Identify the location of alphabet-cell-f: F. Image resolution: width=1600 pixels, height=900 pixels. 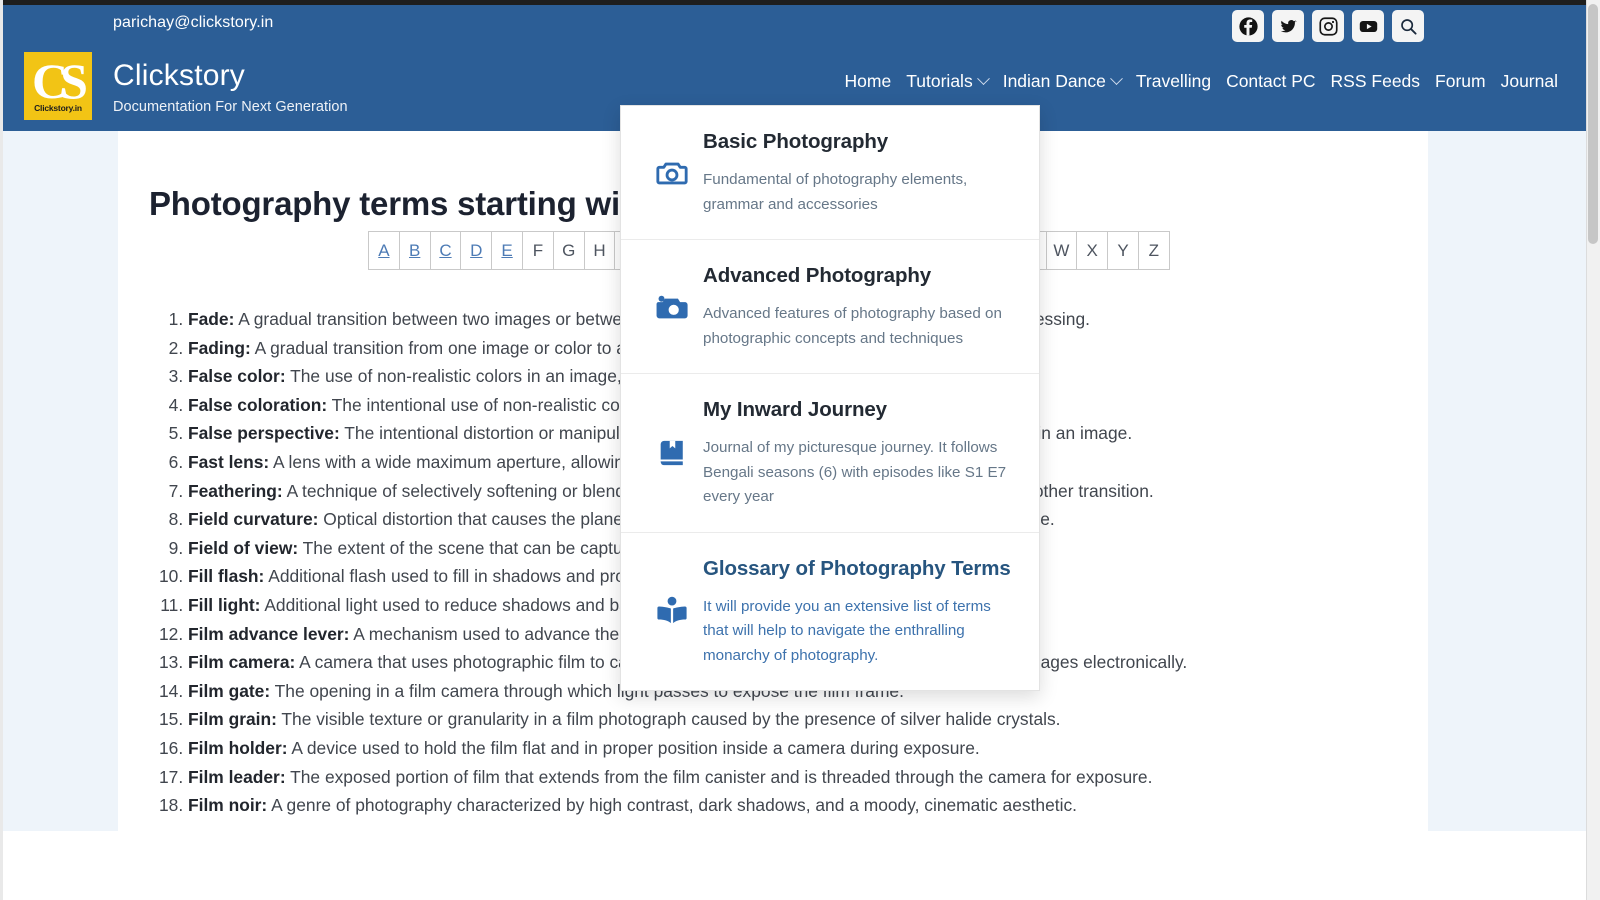
(538, 250).